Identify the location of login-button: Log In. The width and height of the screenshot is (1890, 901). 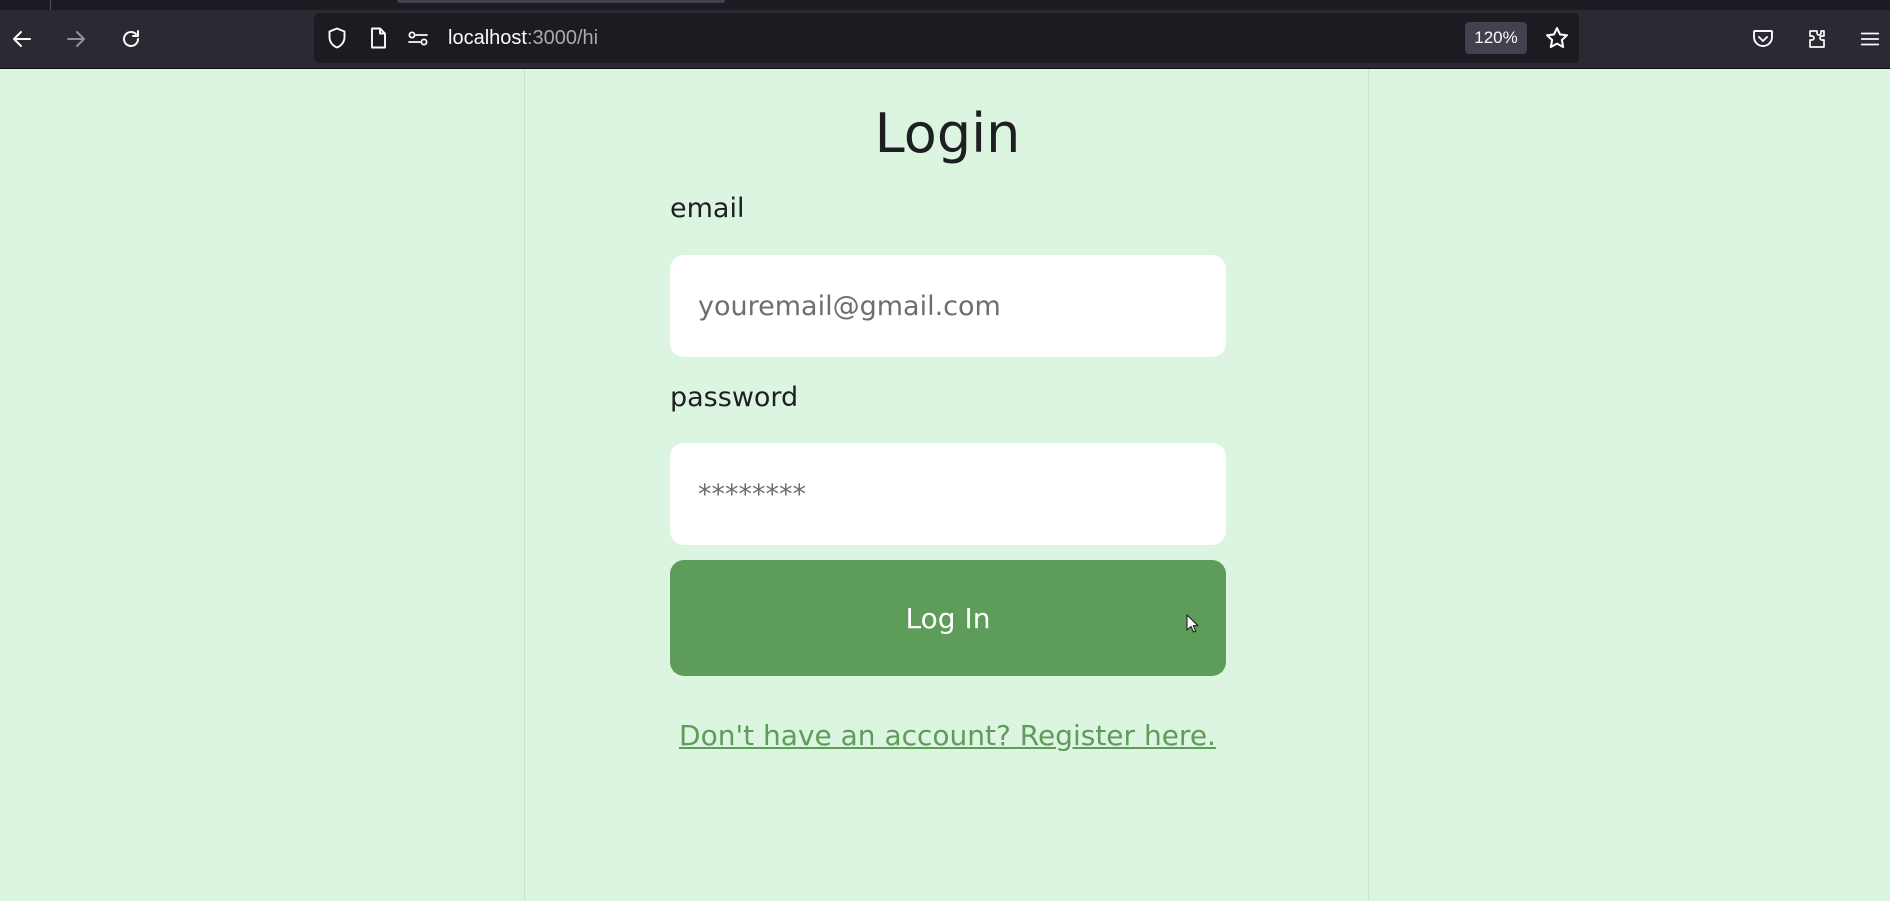
(948, 618).